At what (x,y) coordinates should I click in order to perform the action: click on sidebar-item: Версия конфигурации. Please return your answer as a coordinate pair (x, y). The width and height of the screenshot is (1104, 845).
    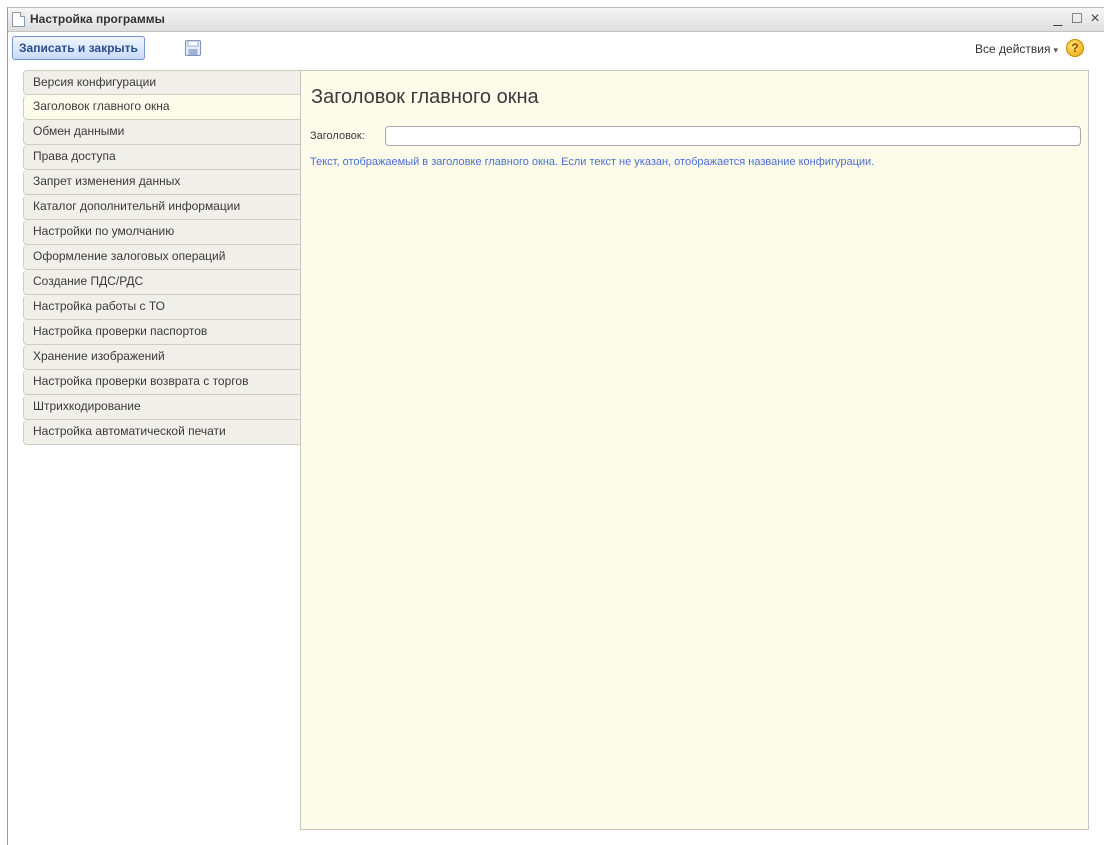
    Looking at the image, I should click on (162, 82).